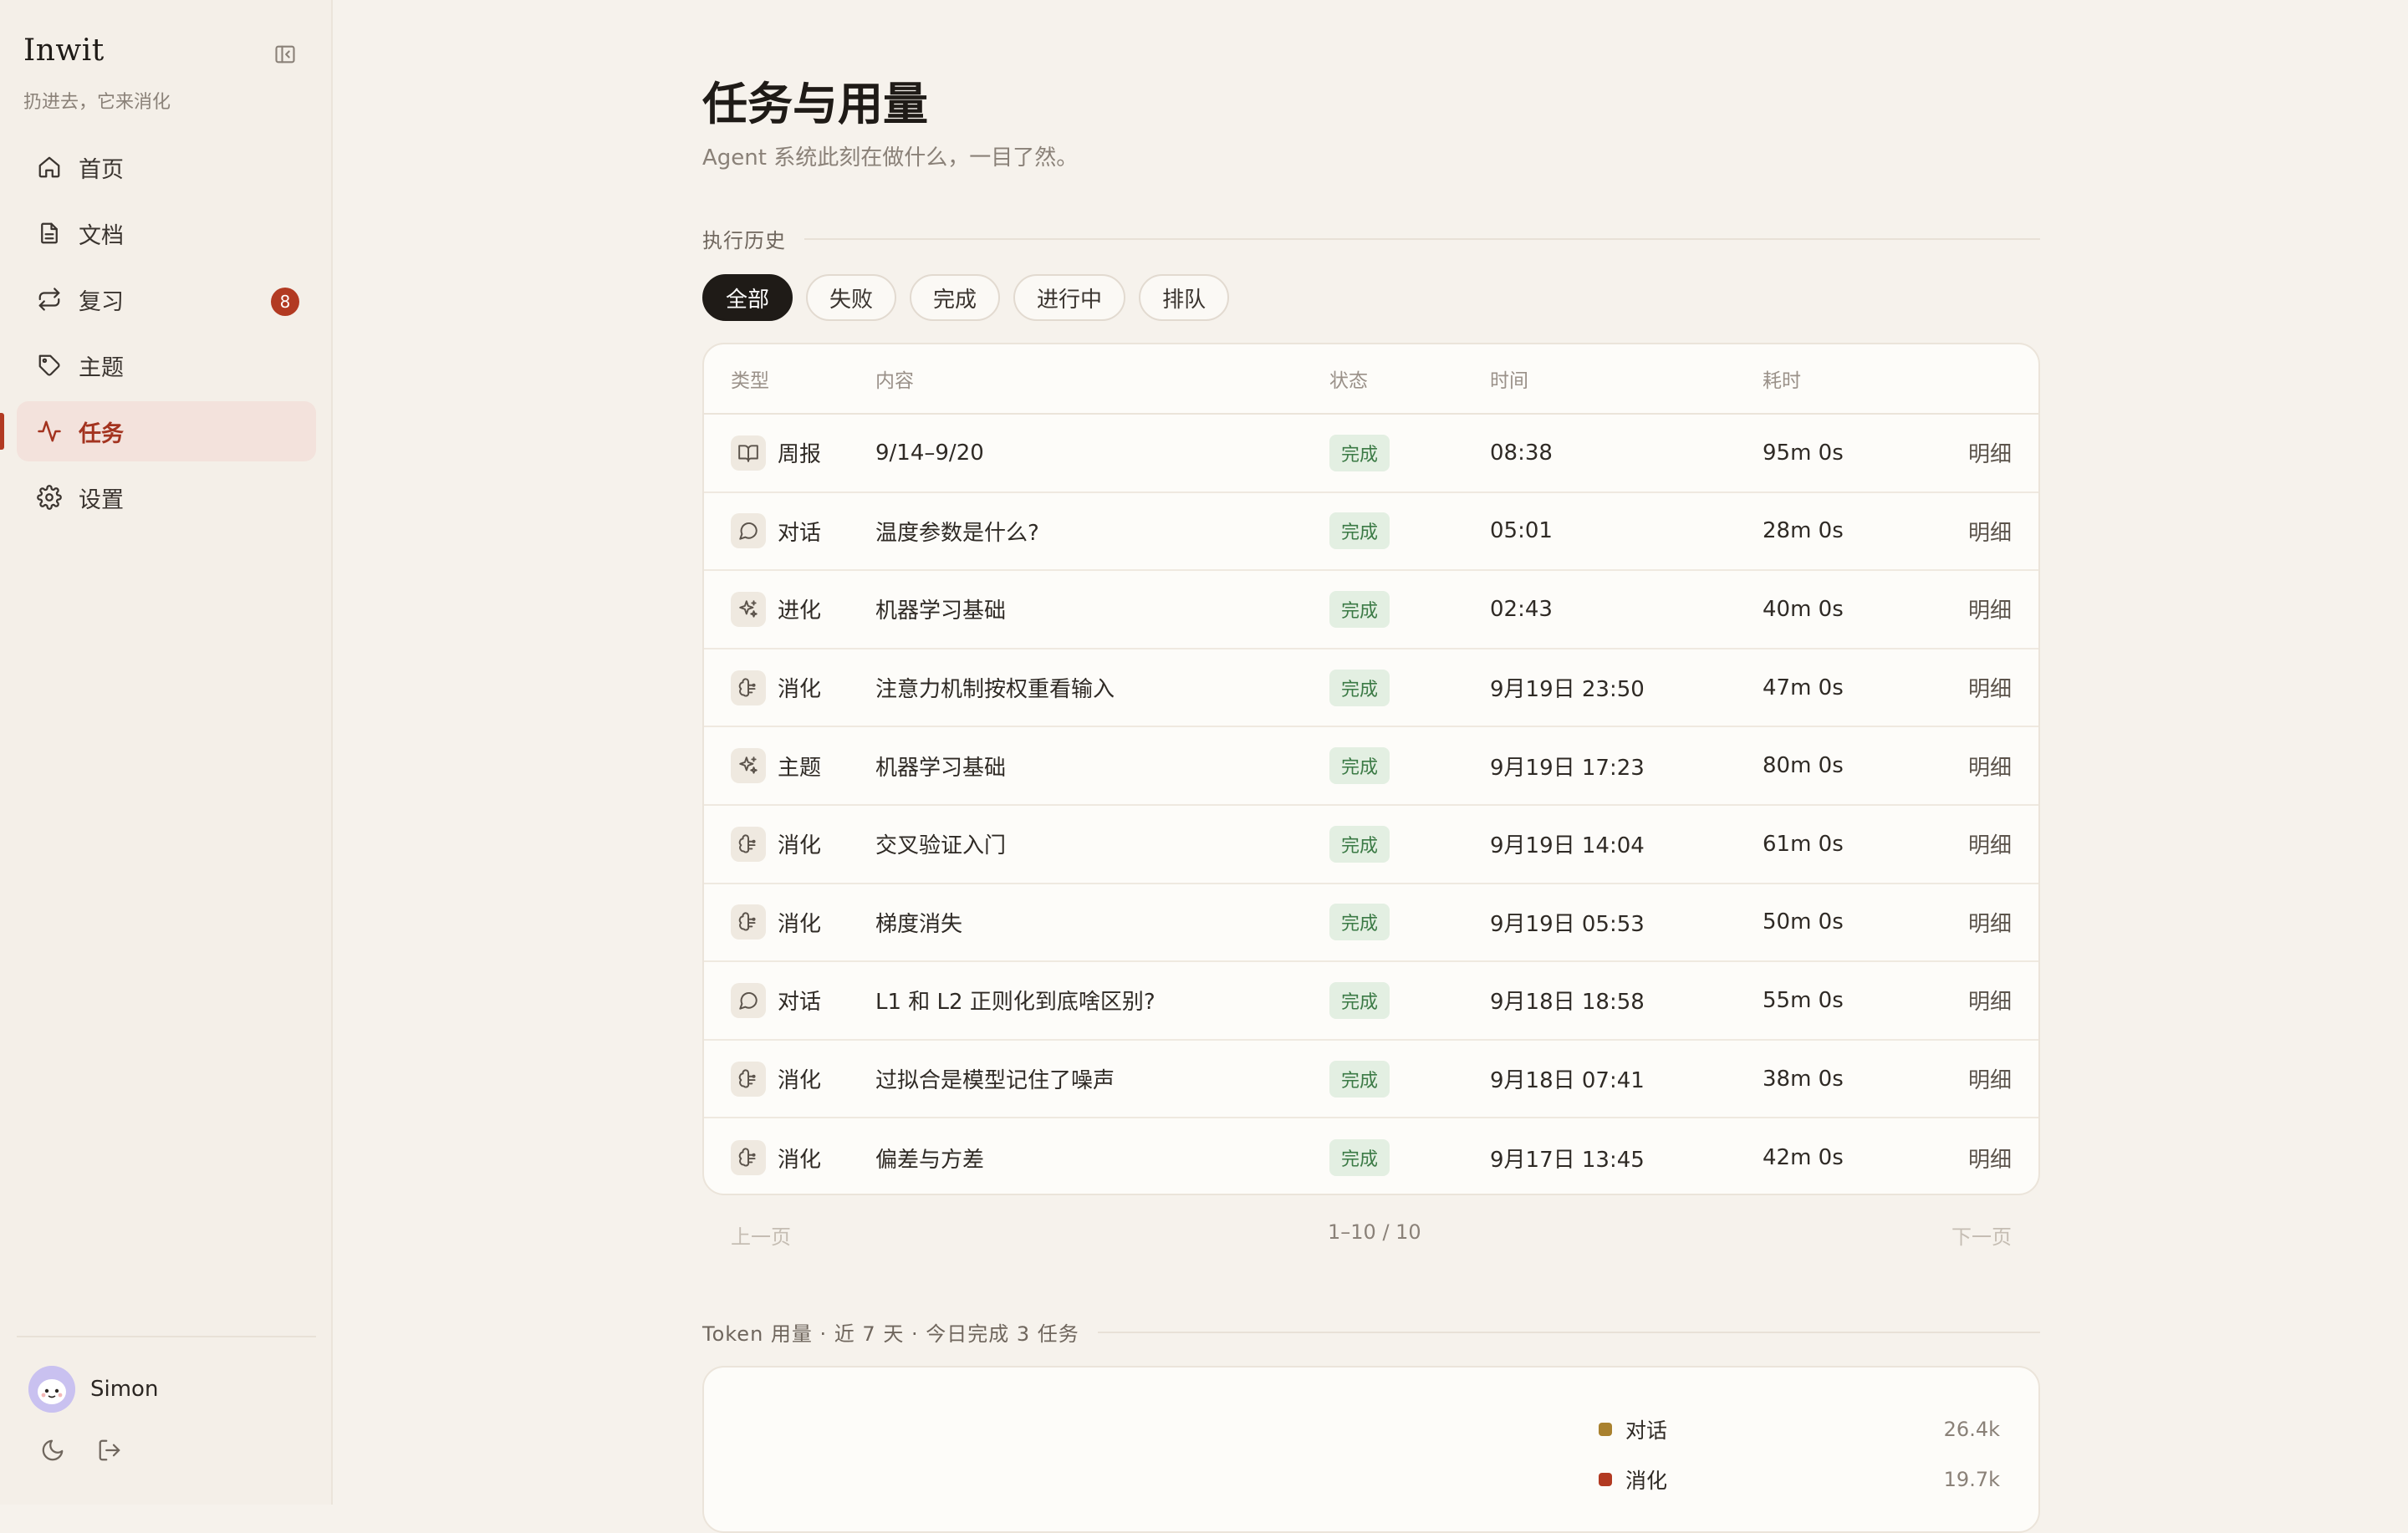 This screenshot has width=2408, height=1533. I want to click on filter-running: 进行中, so click(1069, 297).